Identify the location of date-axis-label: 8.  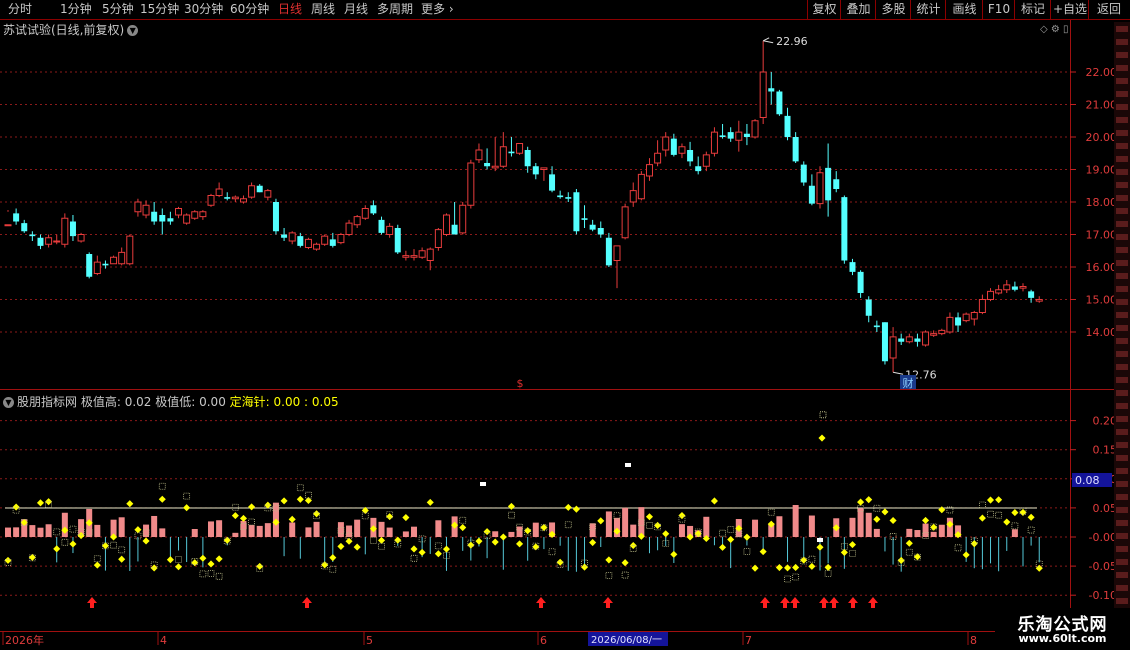
(973, 640).